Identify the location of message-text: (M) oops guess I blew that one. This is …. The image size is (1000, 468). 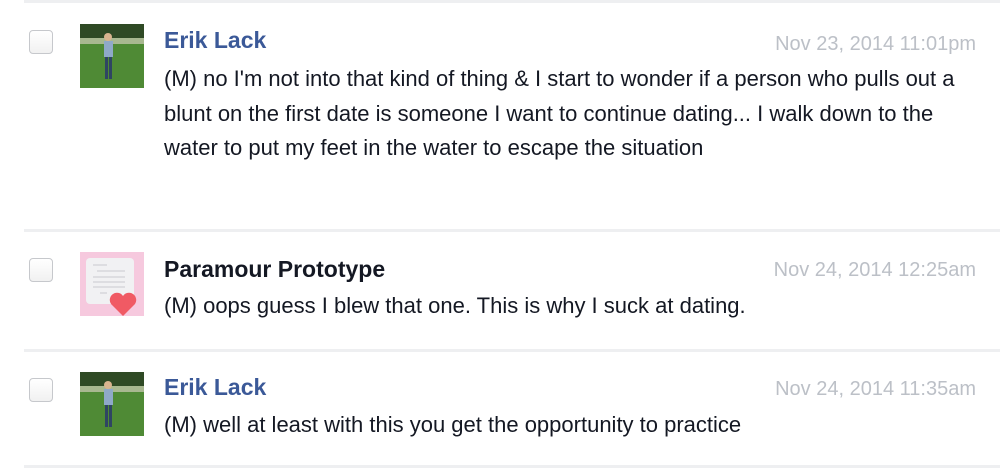
(455, 305).